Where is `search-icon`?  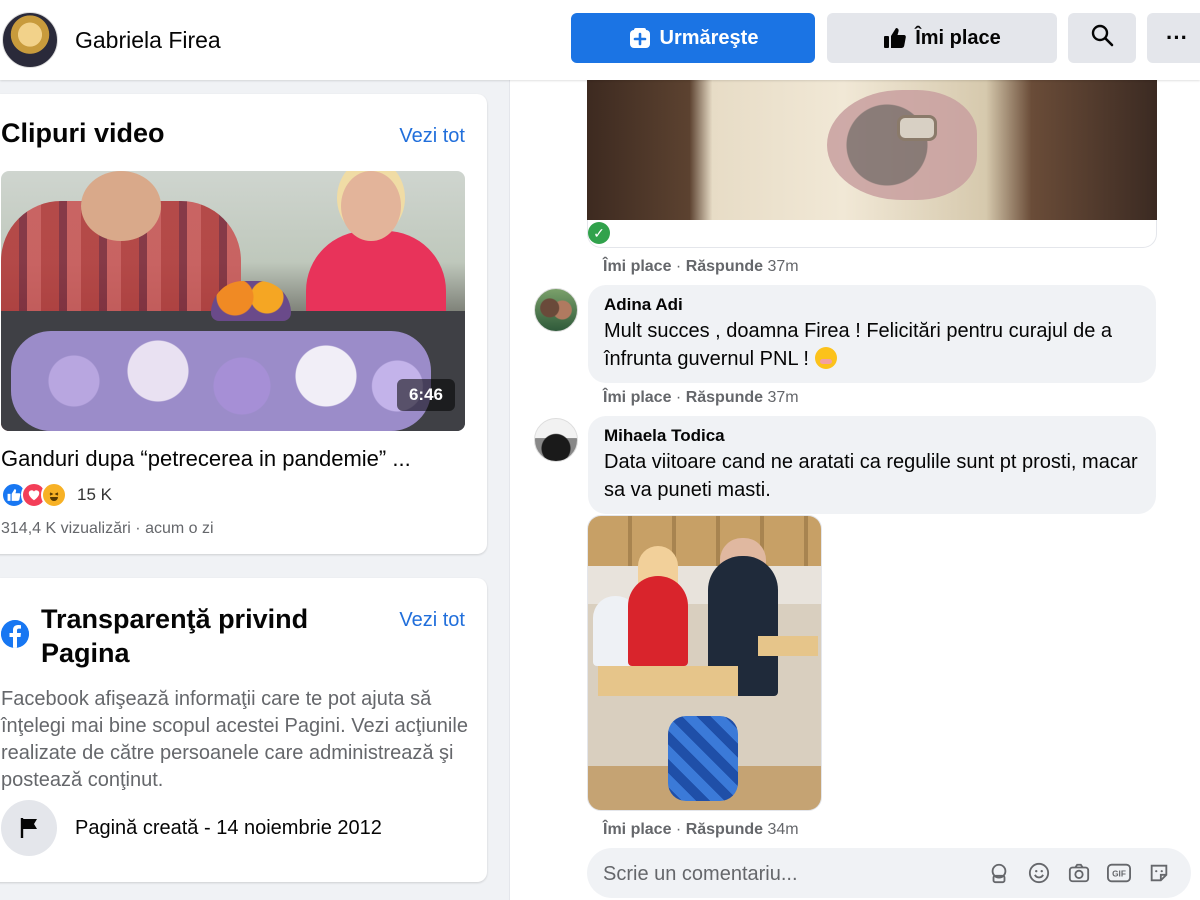
search-icon is located at coordinates (1102, 38).